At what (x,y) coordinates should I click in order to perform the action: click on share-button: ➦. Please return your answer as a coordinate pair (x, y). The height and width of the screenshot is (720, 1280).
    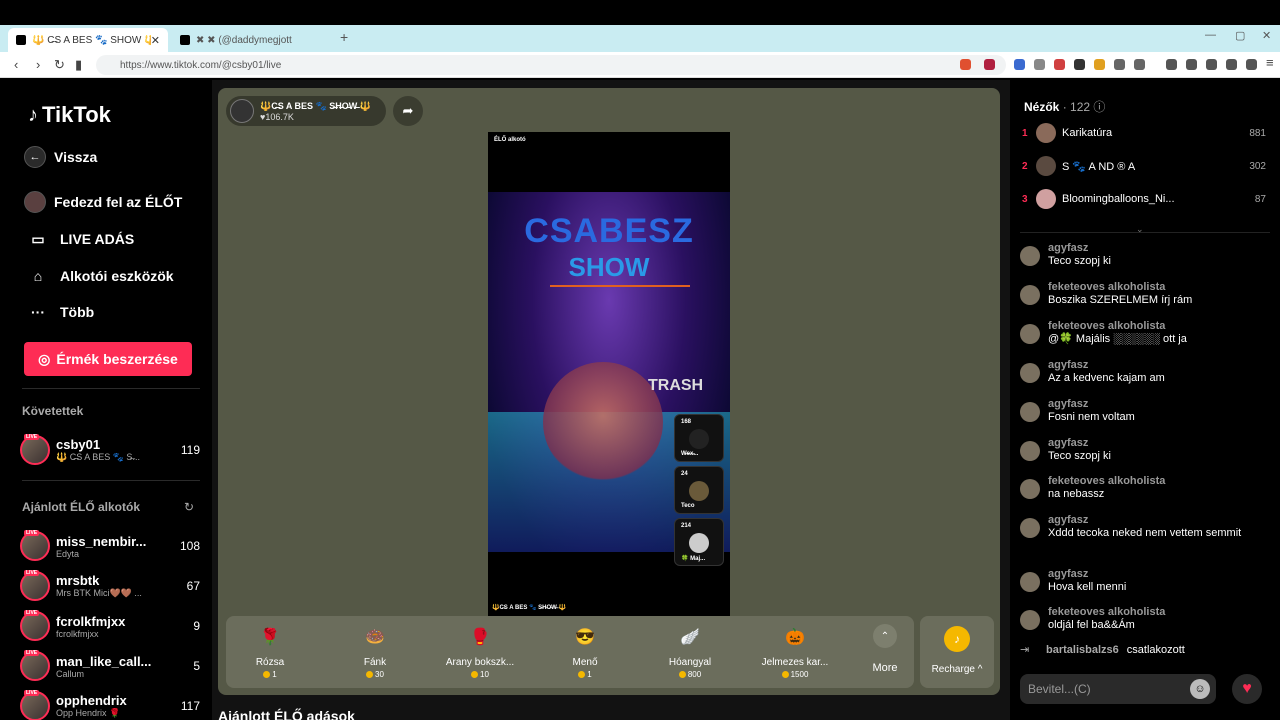
    Looking at the image, I should click on (408, 111).